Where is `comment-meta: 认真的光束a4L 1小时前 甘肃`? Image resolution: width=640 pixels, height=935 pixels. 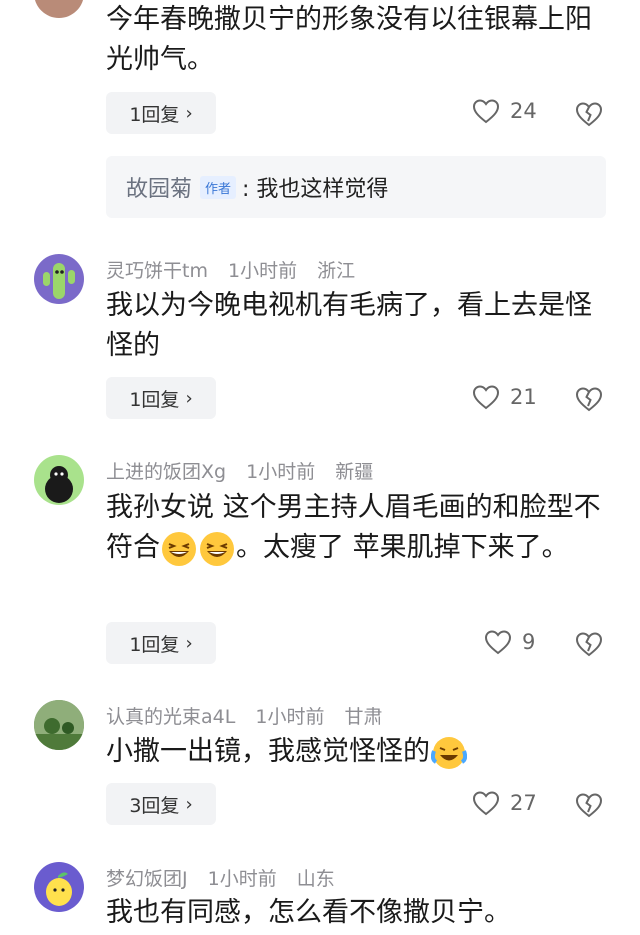
comment-meta: 认真的光束a4L 1小时前 甘肃 is located at coordinates (251, 715).